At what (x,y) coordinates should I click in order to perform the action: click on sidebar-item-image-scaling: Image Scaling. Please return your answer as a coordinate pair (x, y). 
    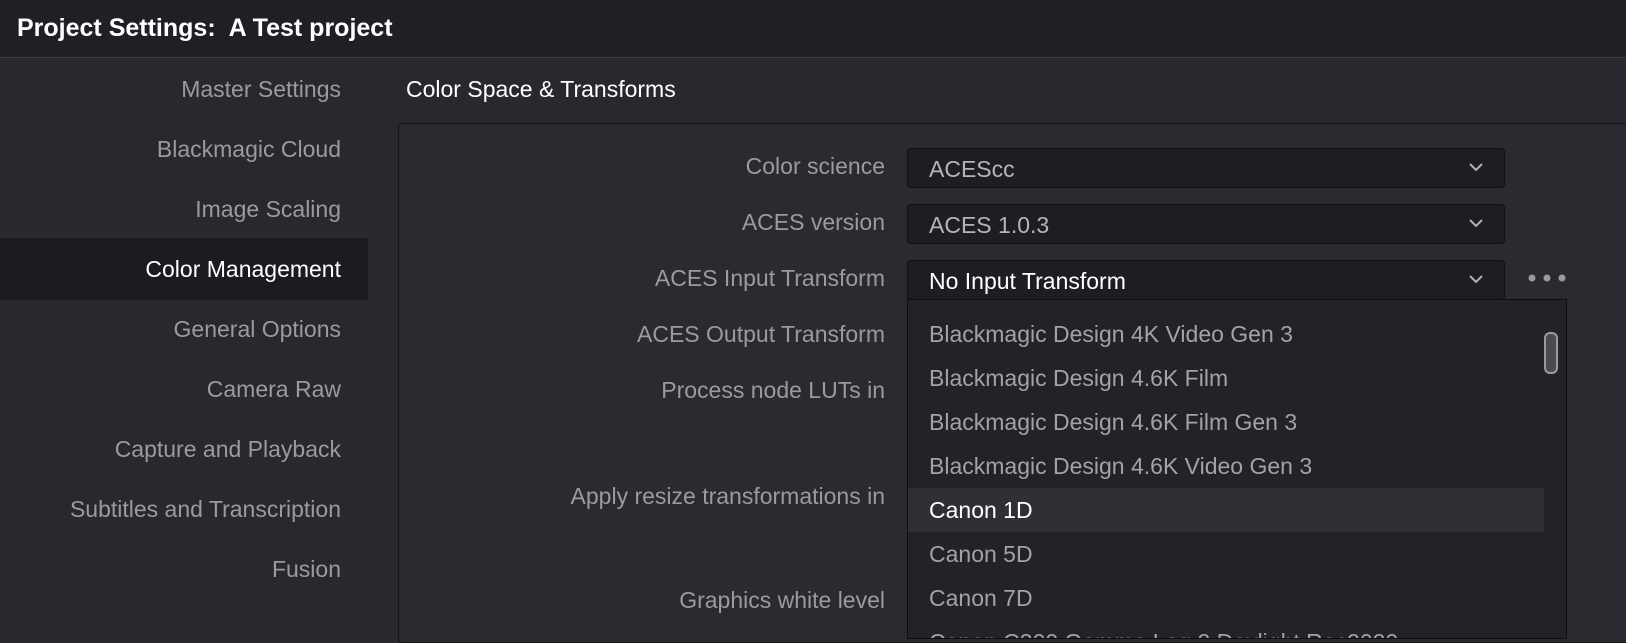
    Looking at the image, I should click on (184, 209).